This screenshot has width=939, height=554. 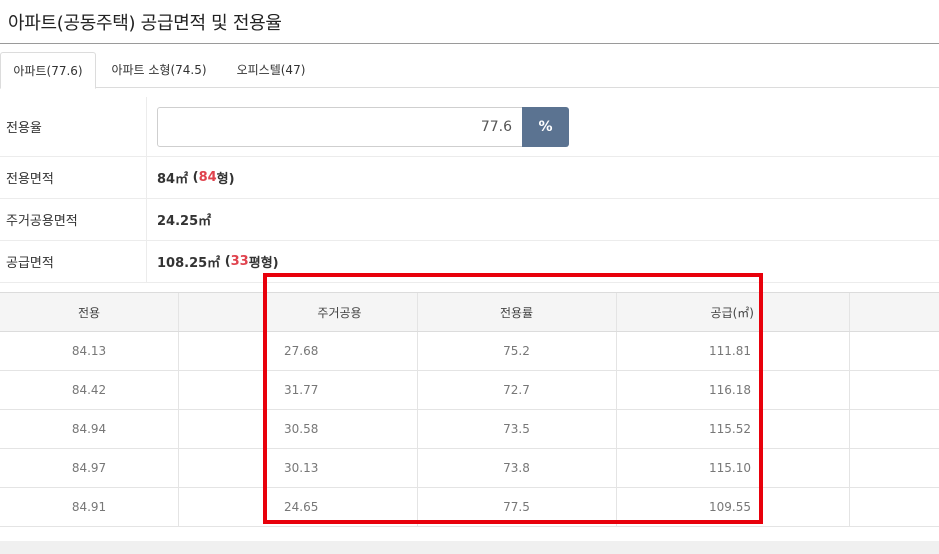 What do you see at coordinates (89, 312) in the screenshot?
I see `header-exclusive: 전용` at bounding box center [89, 312].